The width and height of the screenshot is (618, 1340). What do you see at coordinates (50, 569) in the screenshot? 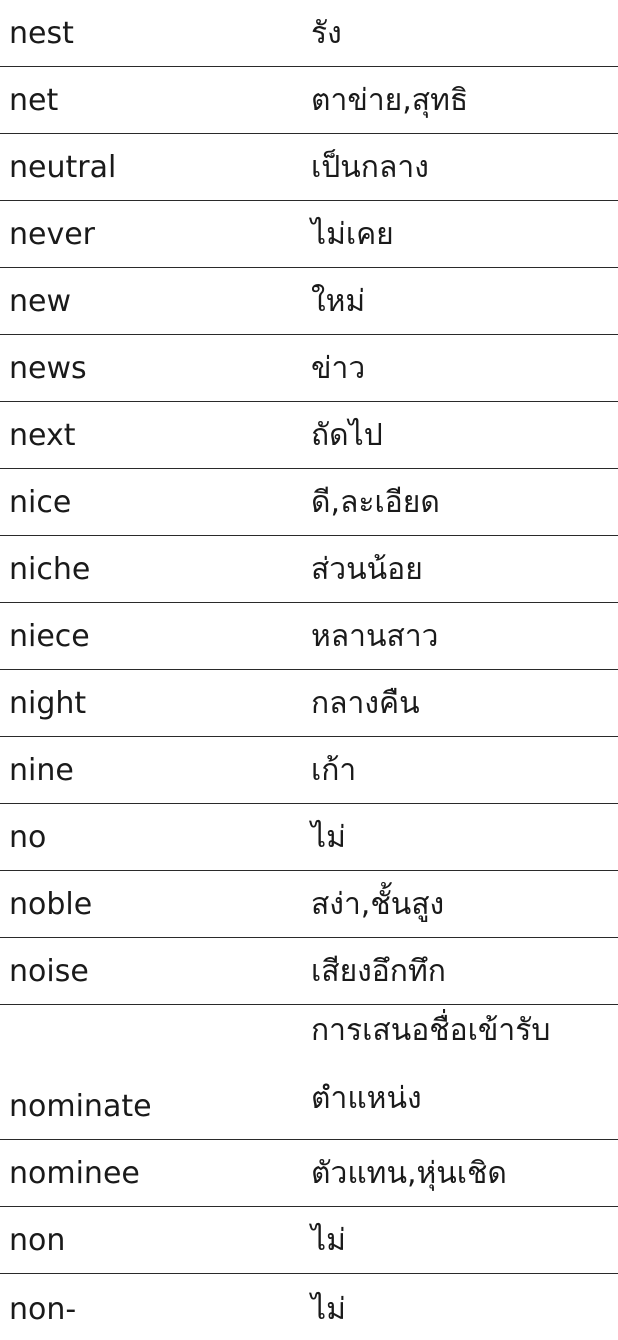
I see `english-word: niche` at bounding box center [50, 569].